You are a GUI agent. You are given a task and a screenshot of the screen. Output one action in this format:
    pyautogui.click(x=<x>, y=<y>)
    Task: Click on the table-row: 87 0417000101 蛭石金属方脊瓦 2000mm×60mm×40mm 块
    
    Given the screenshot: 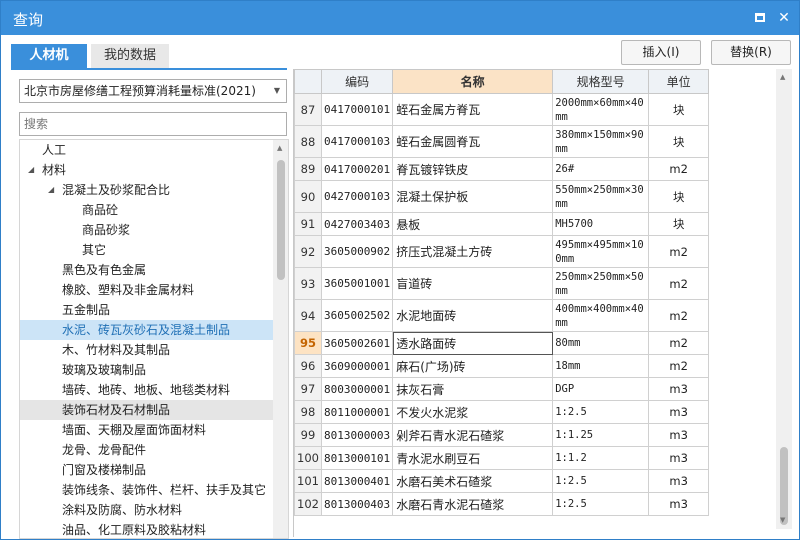 What is the action you would take?
    pyautogui.click(x=502, y=109)
    